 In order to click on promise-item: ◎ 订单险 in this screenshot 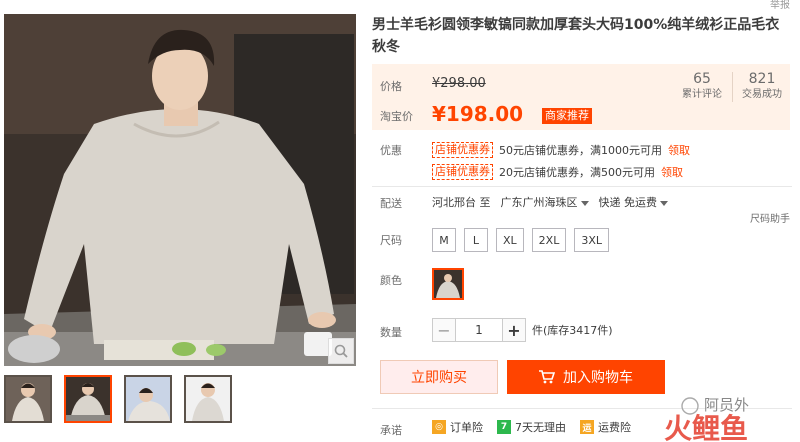, I will do `click(457, 427)`.